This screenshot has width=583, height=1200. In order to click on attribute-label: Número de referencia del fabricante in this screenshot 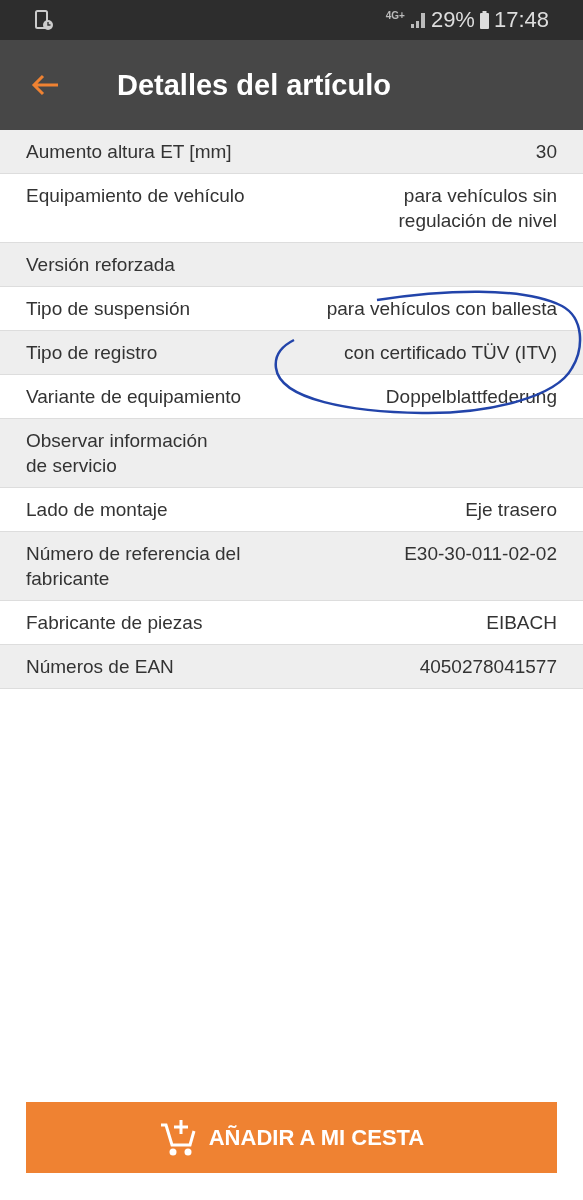, I will do `click(133, 566)`.